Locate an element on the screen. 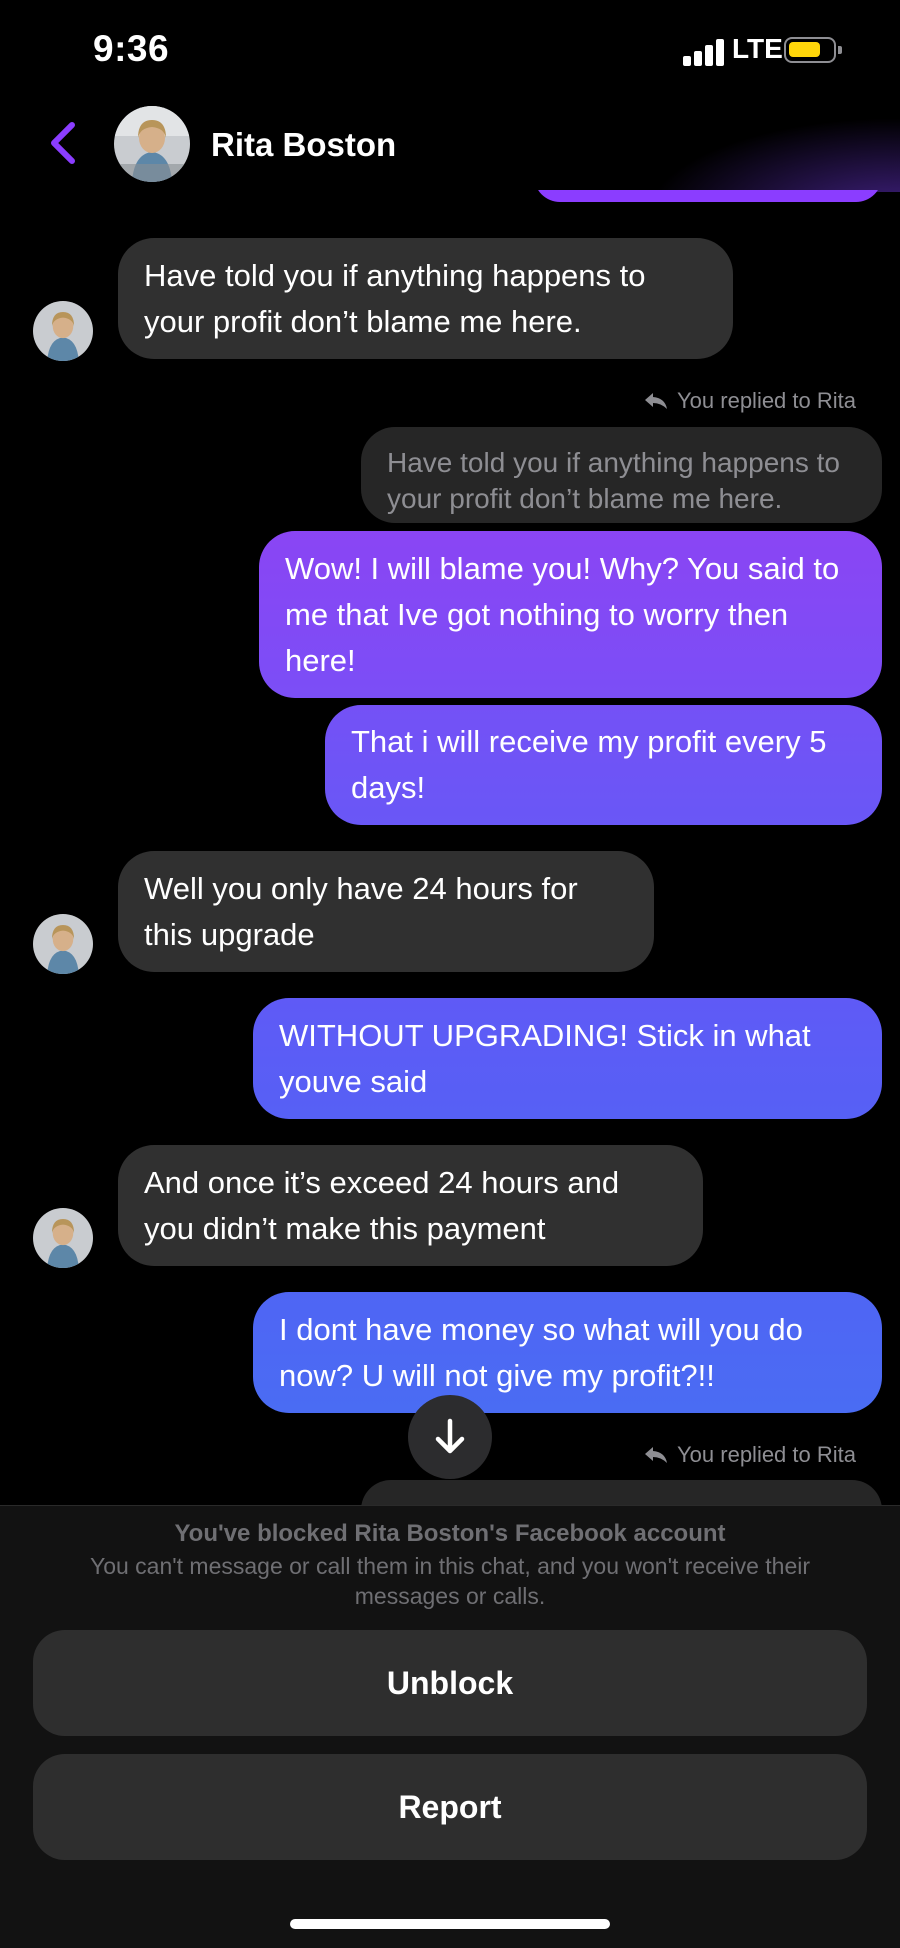  message-bubble-outgoing is located at coordinates (708, 196).